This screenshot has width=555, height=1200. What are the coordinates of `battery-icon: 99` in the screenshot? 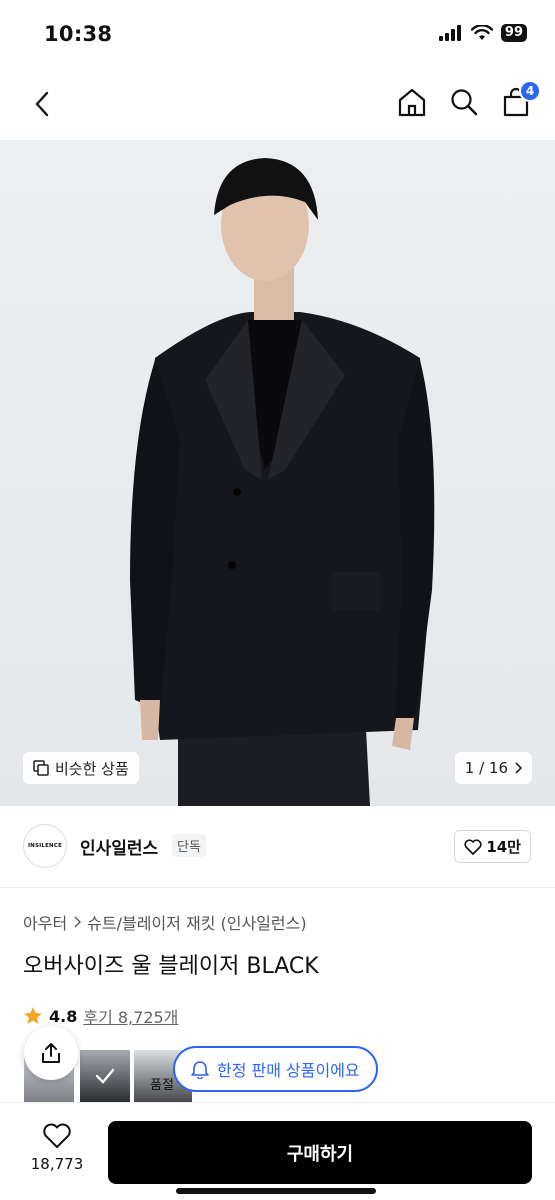 It's located at (513, 33).